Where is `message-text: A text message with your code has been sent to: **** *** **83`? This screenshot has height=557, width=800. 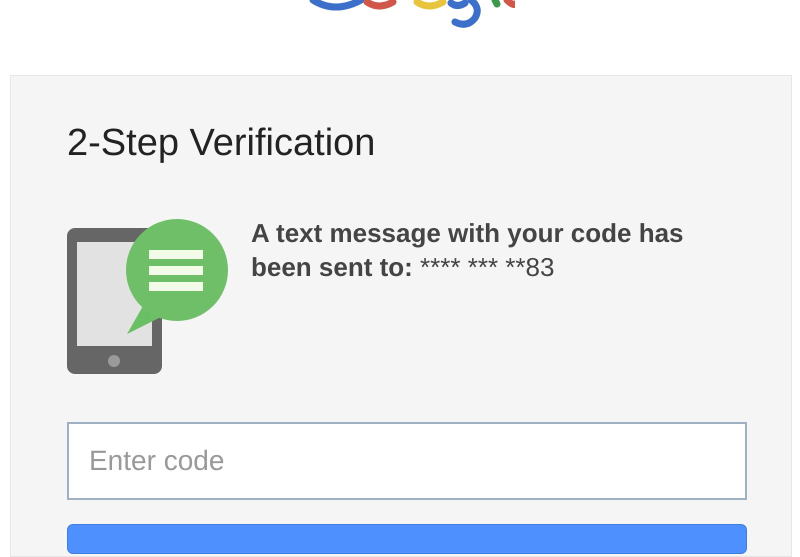
message-text: A text message with your code has been sent to: **** *** **83 is located at coordinates (468, 250).